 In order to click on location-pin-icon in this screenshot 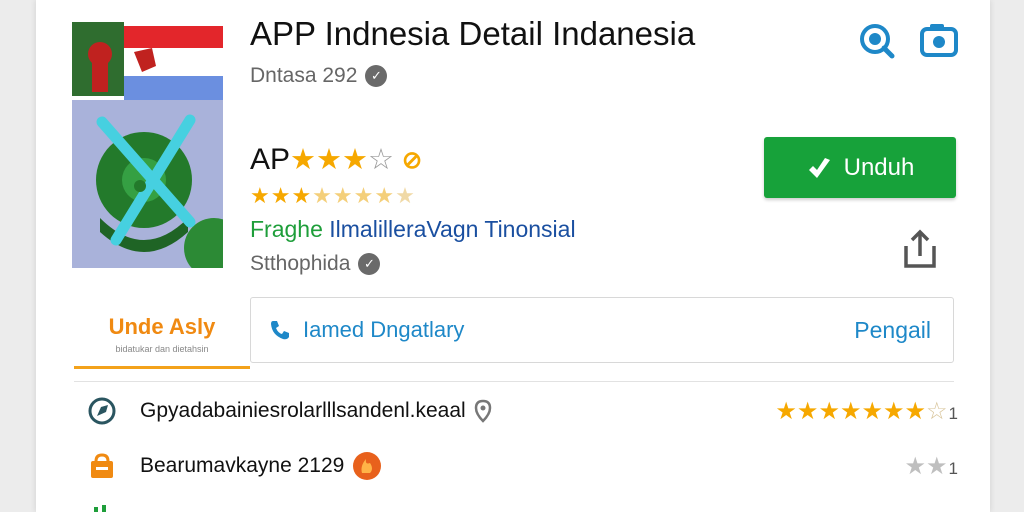, I will do `click(482, 411)`.